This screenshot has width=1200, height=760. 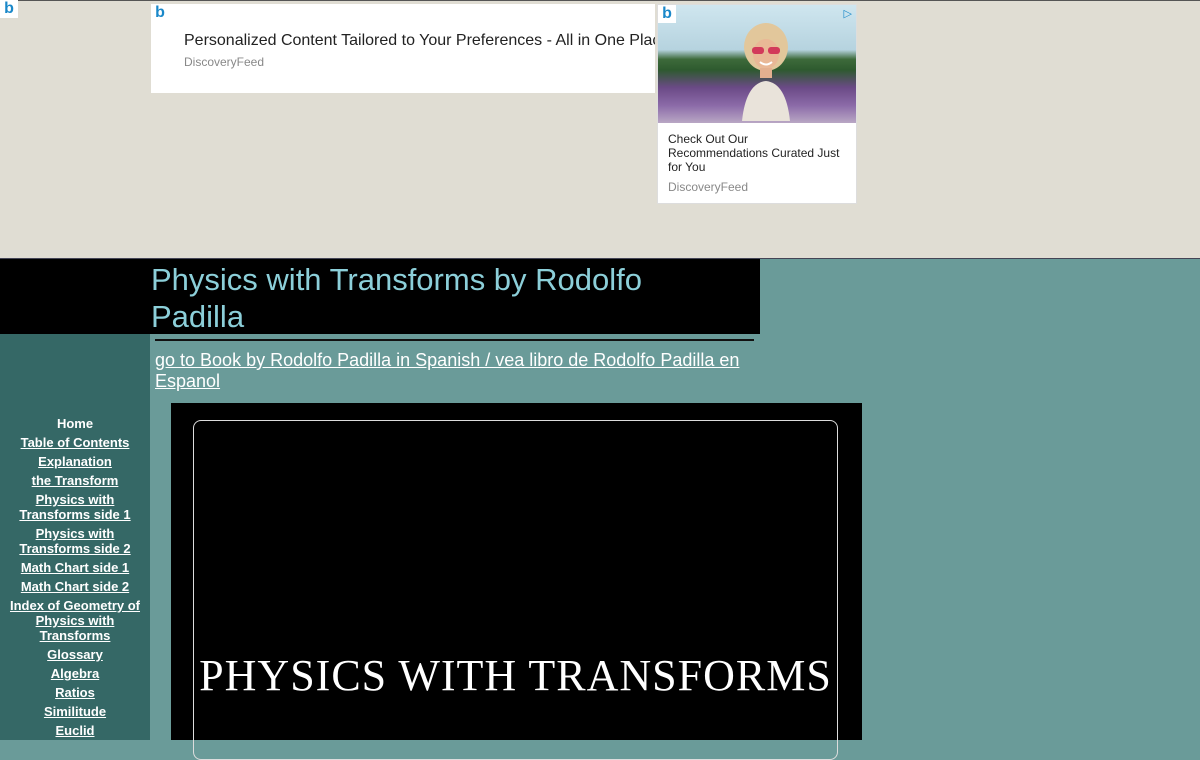 I want to click on nav-physics-side-2: Physics with Transforms side 2, so click(x=75, y=541).